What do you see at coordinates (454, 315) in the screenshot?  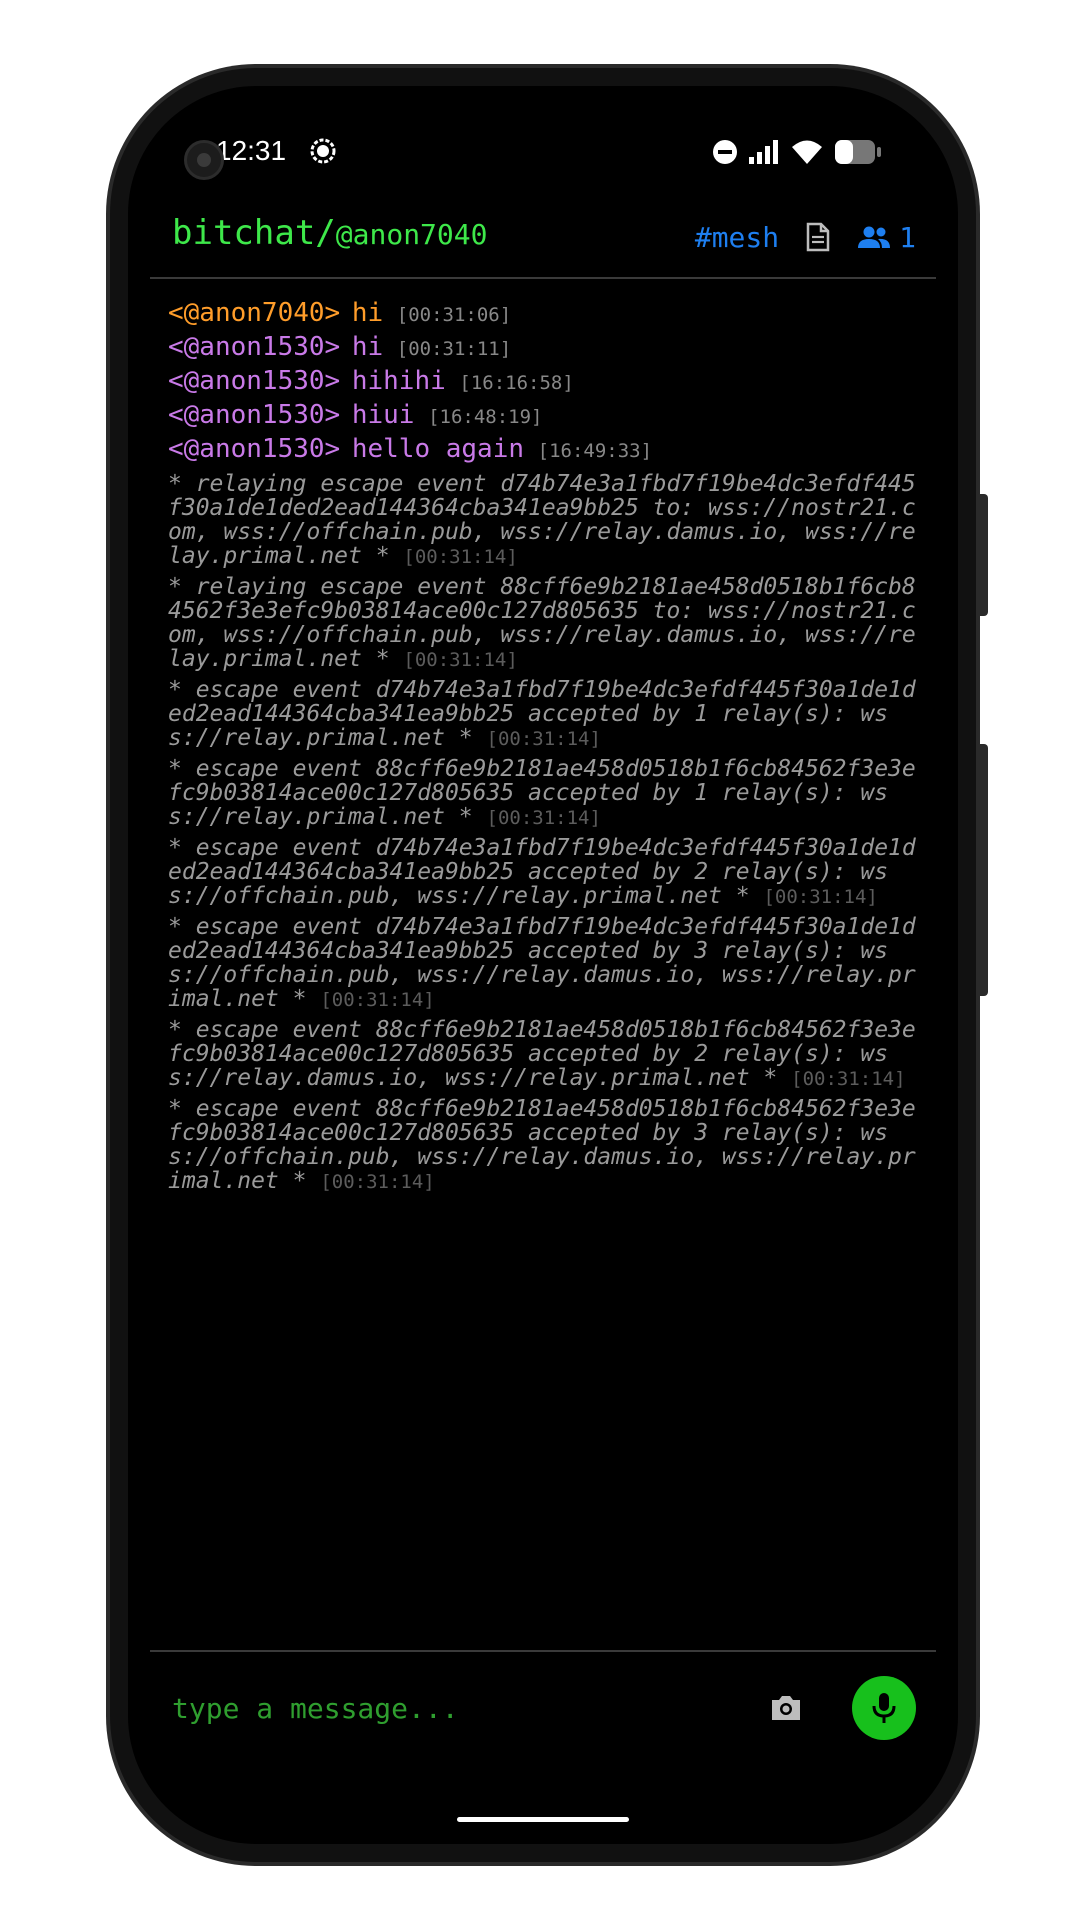 I see `message-time: [00:31:06]` at bounding box center [454, 315].